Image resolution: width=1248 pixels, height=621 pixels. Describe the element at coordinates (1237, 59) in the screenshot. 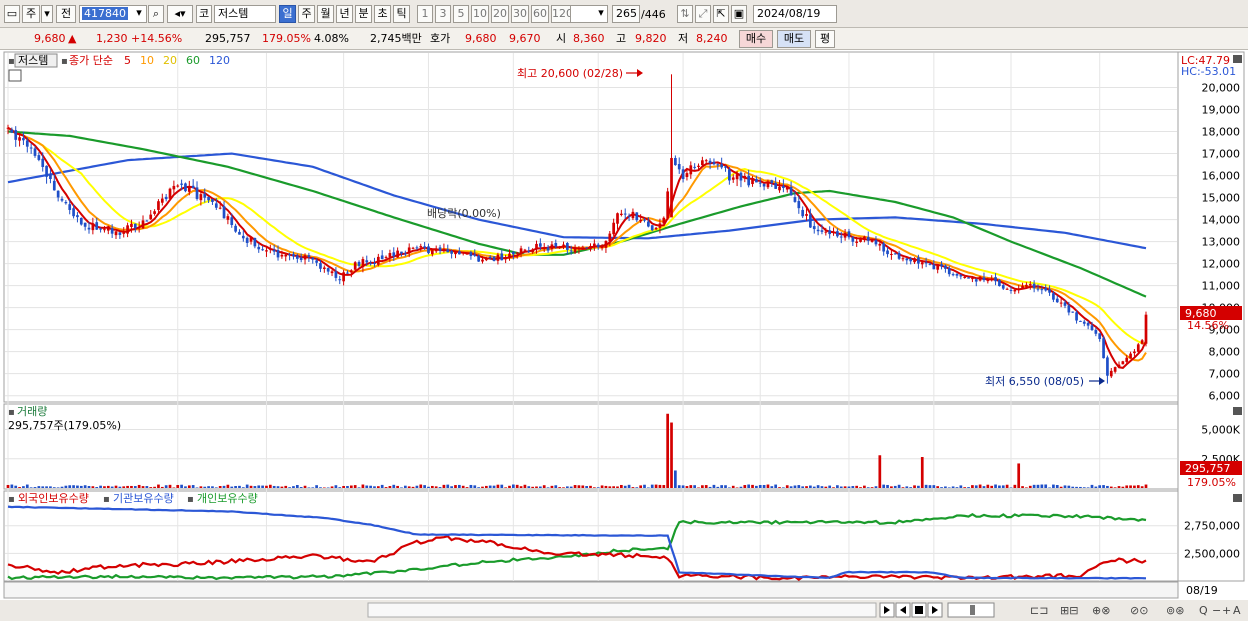

I see `price-panel-close-icon` at that location.